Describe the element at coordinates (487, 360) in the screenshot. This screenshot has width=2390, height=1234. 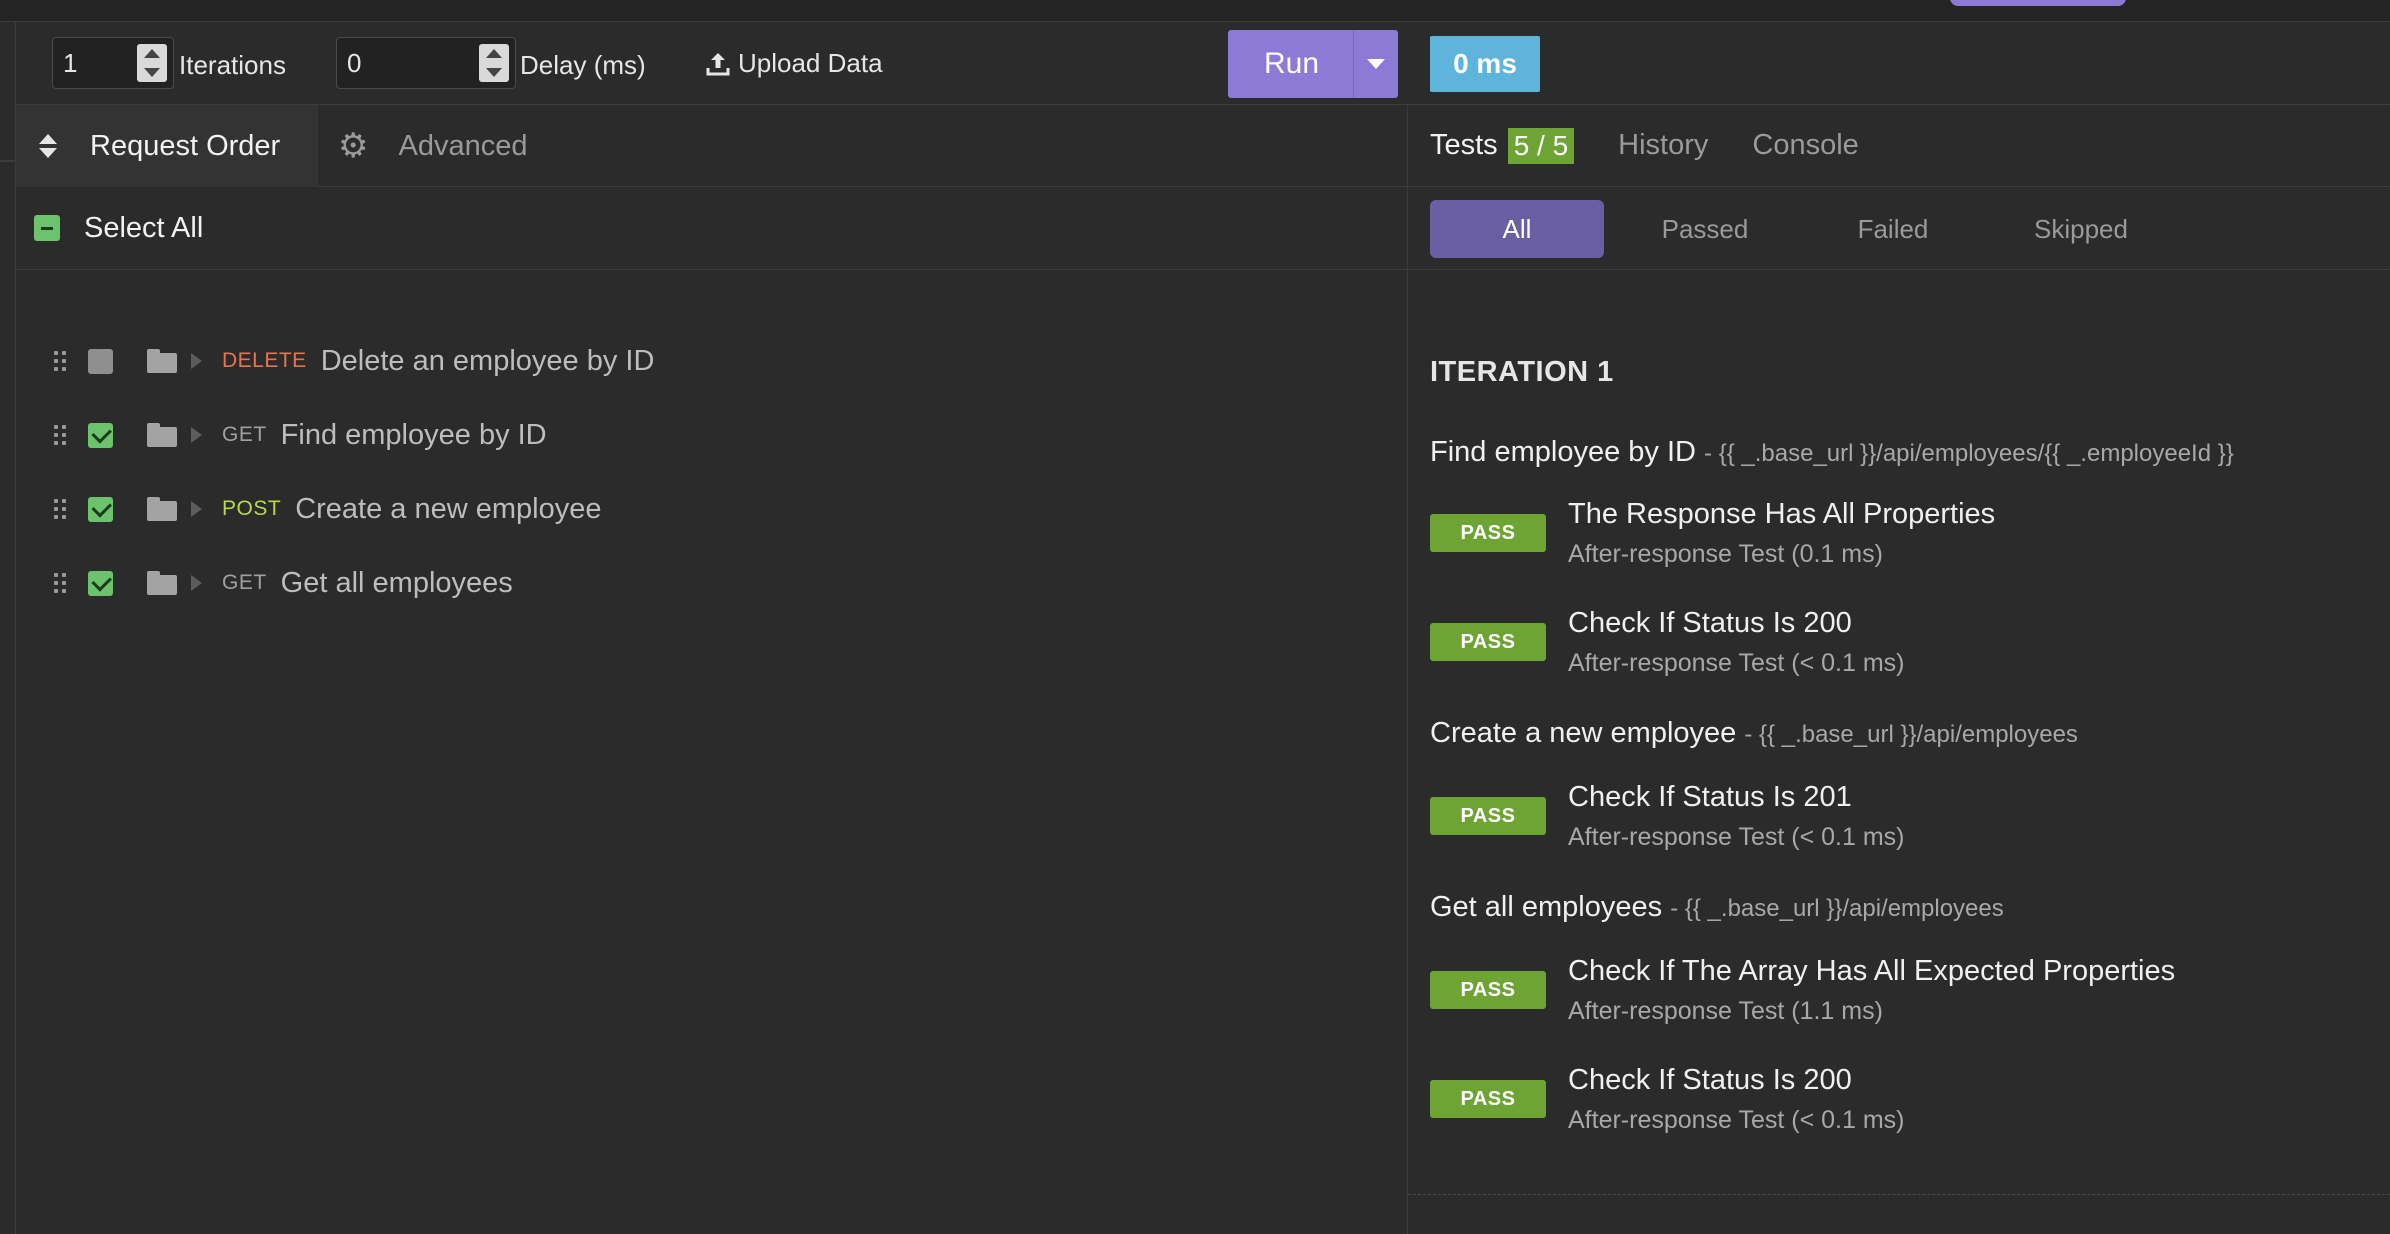
I see `request-name: Delete an employee by ID` at that location.